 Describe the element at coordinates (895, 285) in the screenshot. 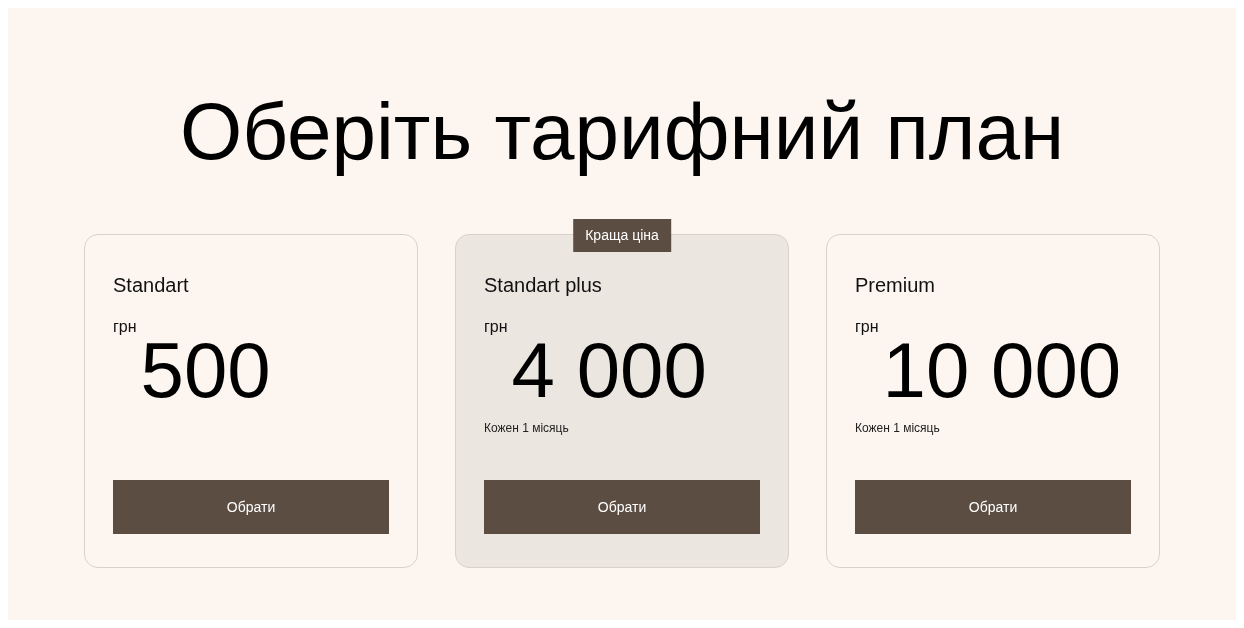

I see `plan-name: Premium` at that location.